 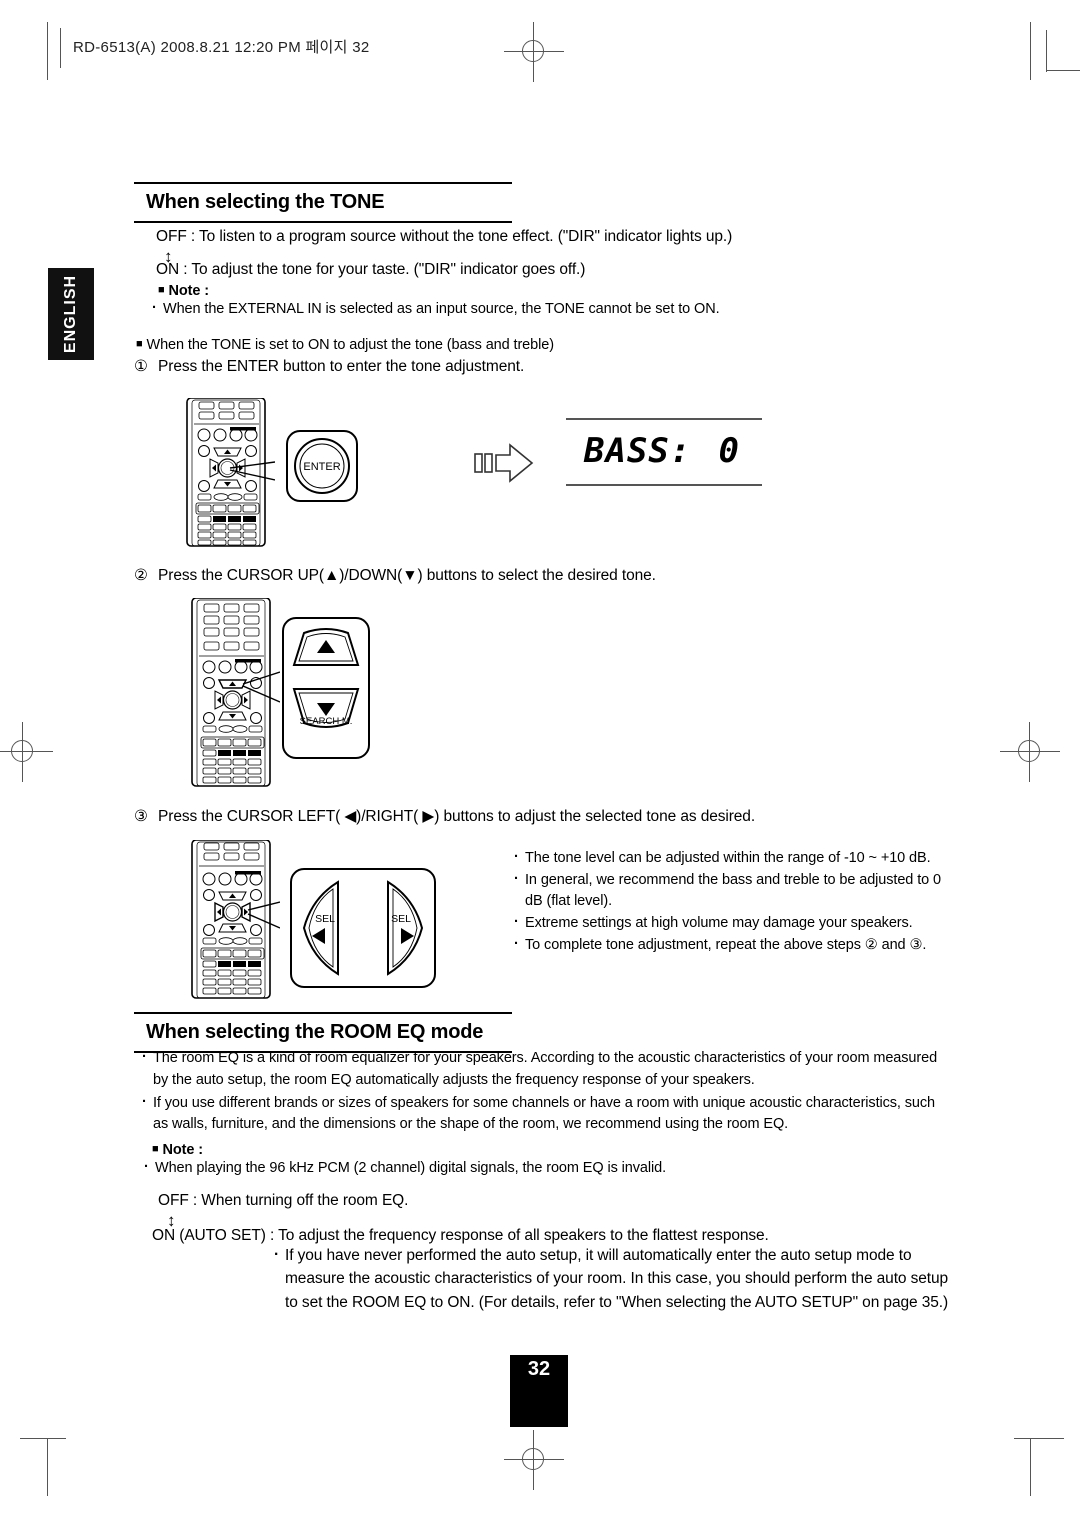 What do you see at coordinates (664, 485) in the screenshot?
I see `display-rule-bottom` at bounding box center [664, 485].